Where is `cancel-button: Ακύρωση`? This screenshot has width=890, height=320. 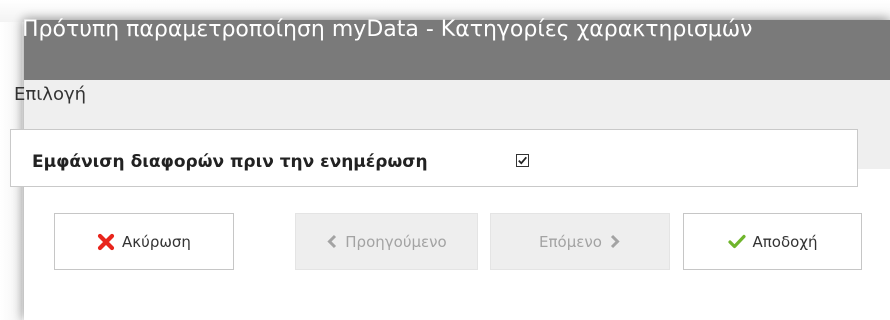 cancel-button: Ακύρωση is located at coordinates (144, 241).